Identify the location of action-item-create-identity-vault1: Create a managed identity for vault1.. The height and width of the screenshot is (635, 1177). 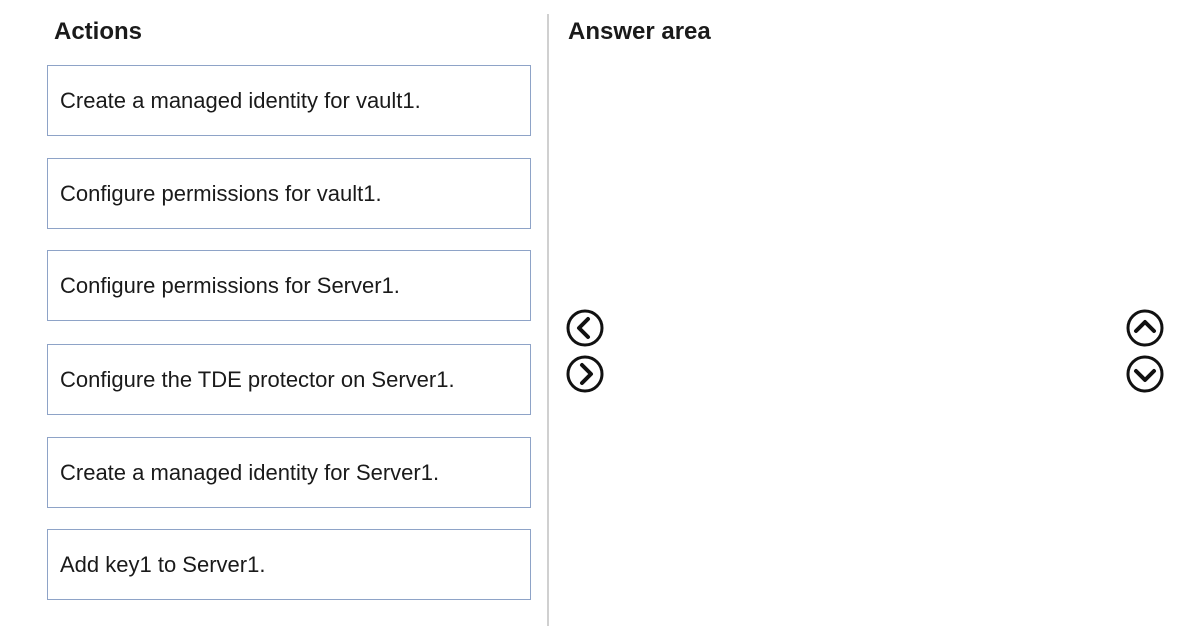
(289, 100).